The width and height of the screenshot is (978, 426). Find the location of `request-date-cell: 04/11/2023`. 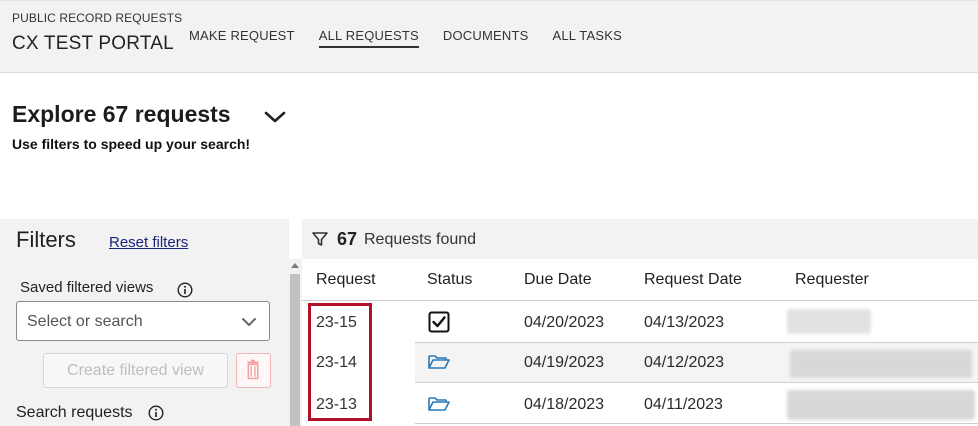

request-date-cell: 04/11/2023 is located at coordinates (683, 404).